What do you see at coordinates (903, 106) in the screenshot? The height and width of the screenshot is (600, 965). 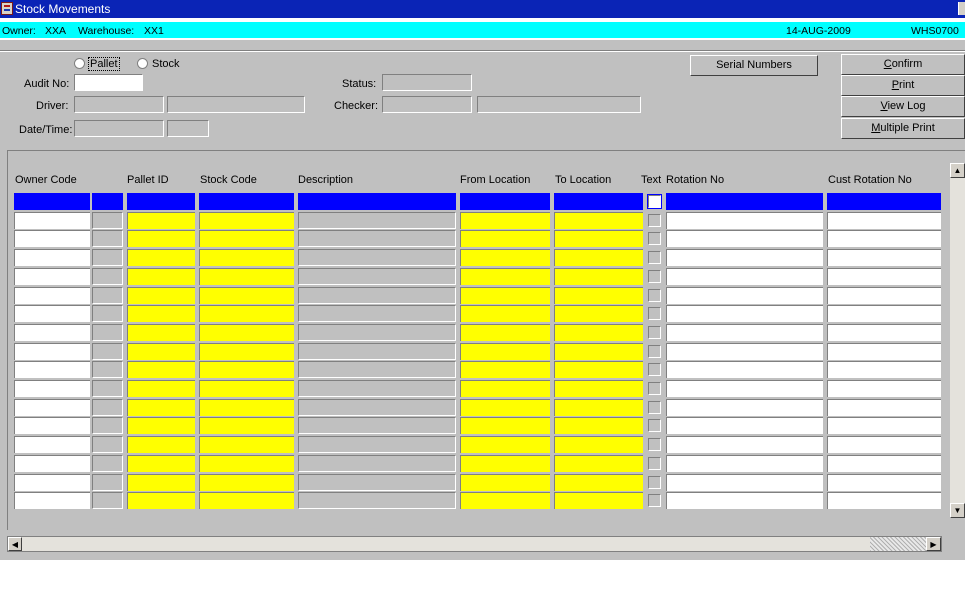 I see `view-log-button: View Log` at bounding box center [903, 106].